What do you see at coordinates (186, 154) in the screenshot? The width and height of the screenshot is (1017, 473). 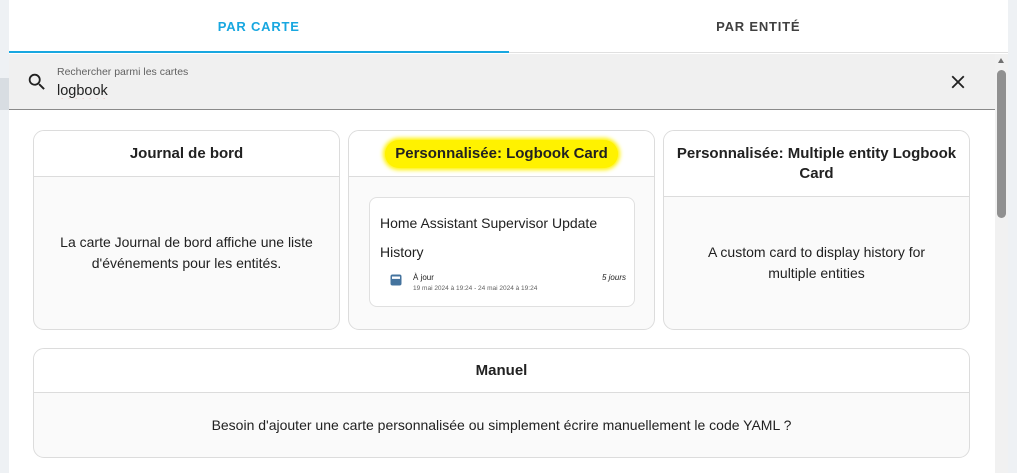 I see `card-title: Journal de bord` at bounding box center [186, 154].